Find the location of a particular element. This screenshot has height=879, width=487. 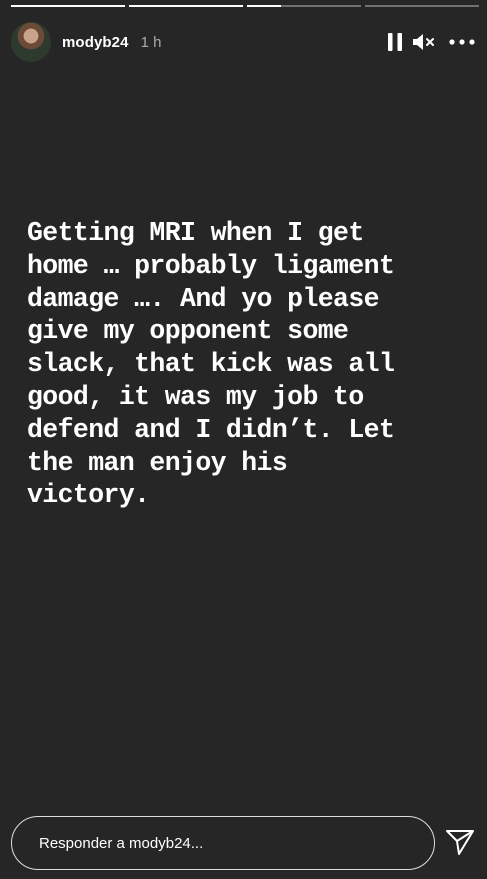

post-time: 1 h is located at coordinates (151, 42).